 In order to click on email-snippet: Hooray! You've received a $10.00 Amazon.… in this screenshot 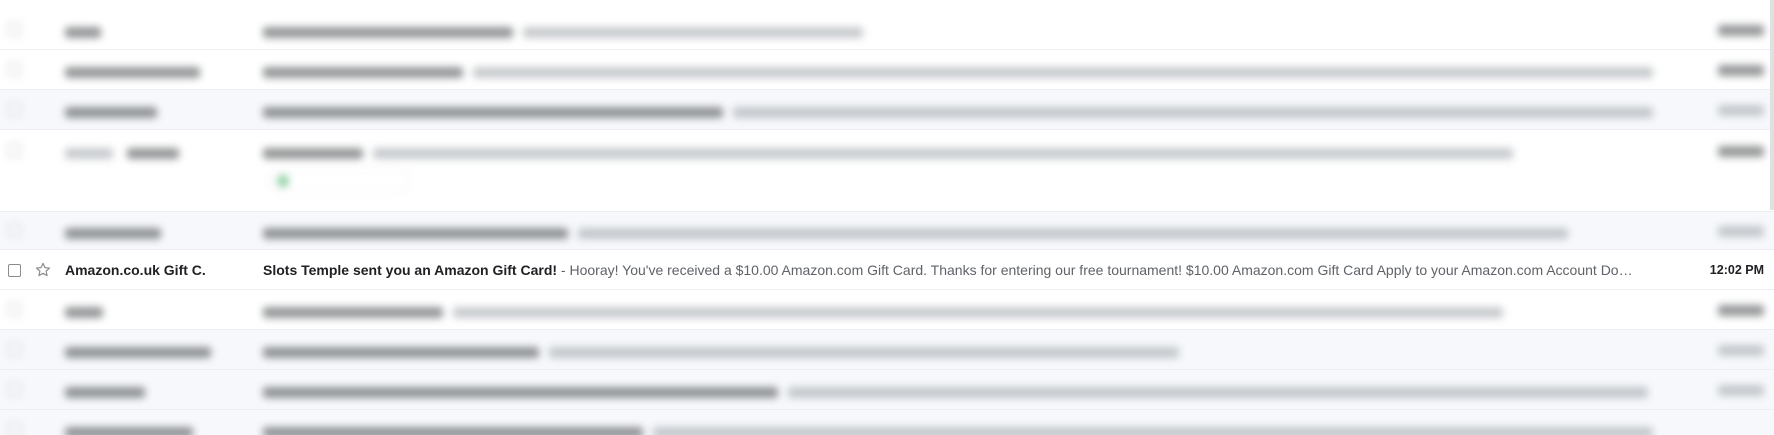, I will do `click(1101, 270)`.